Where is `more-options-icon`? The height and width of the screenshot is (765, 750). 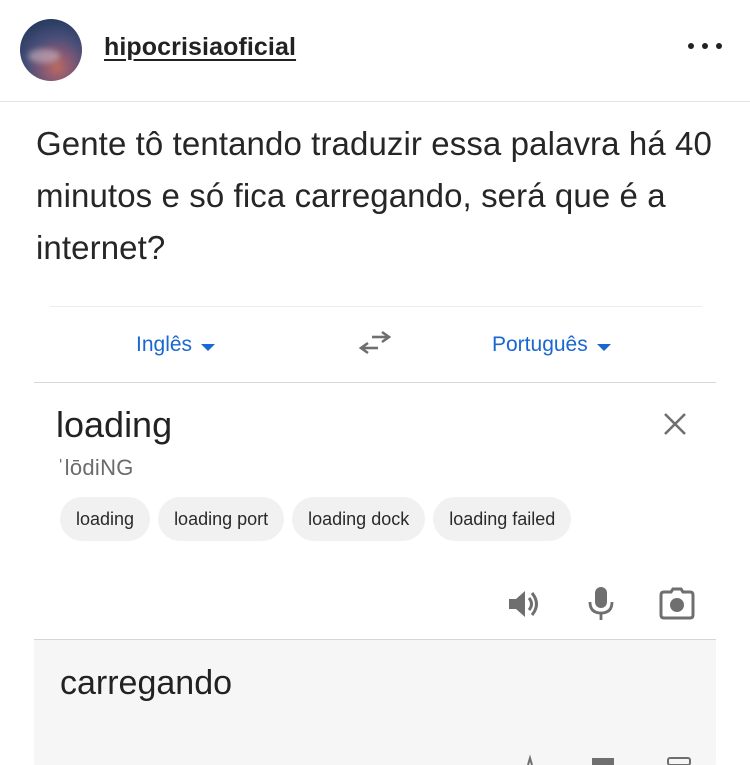 more-options-icon is located at coordinates (705, 46).